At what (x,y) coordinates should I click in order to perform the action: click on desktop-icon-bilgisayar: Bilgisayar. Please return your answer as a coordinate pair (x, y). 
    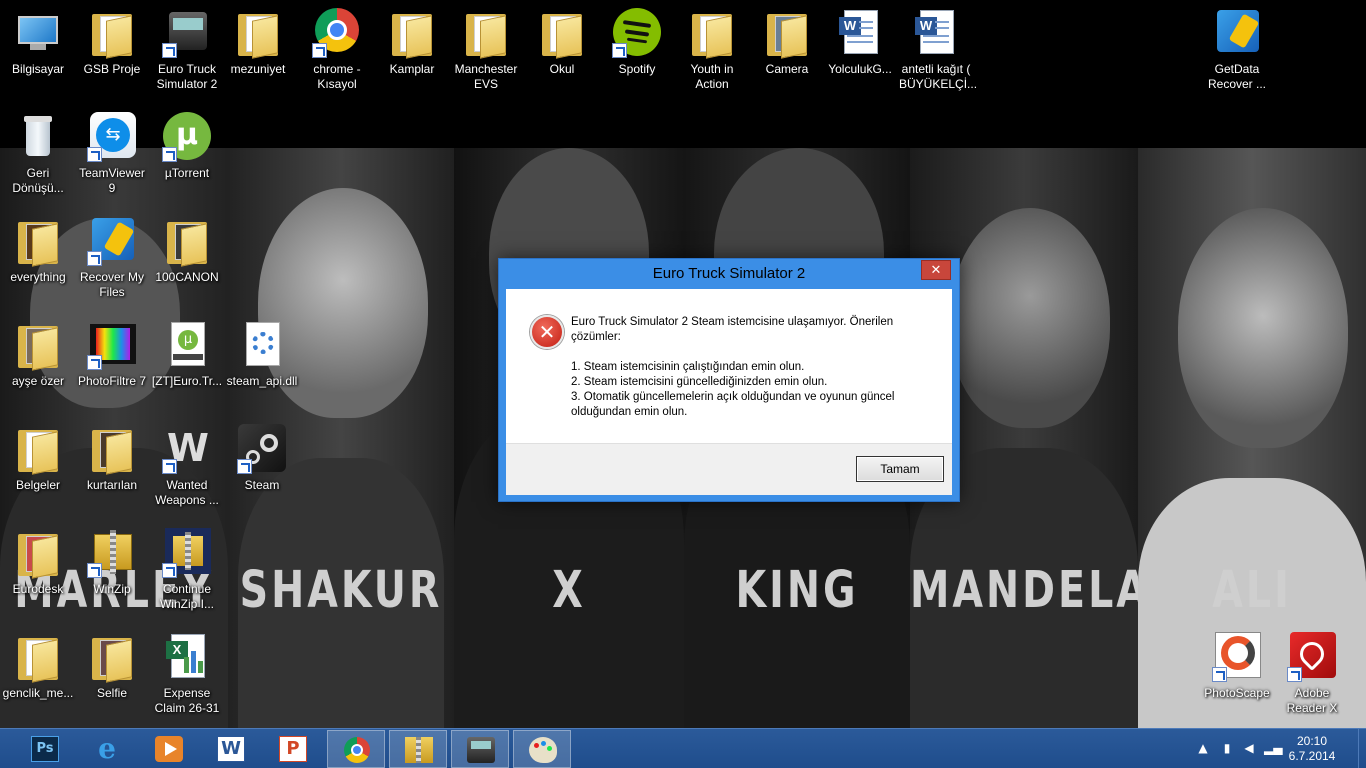
    Looking at the image, I should click on (38, 50).